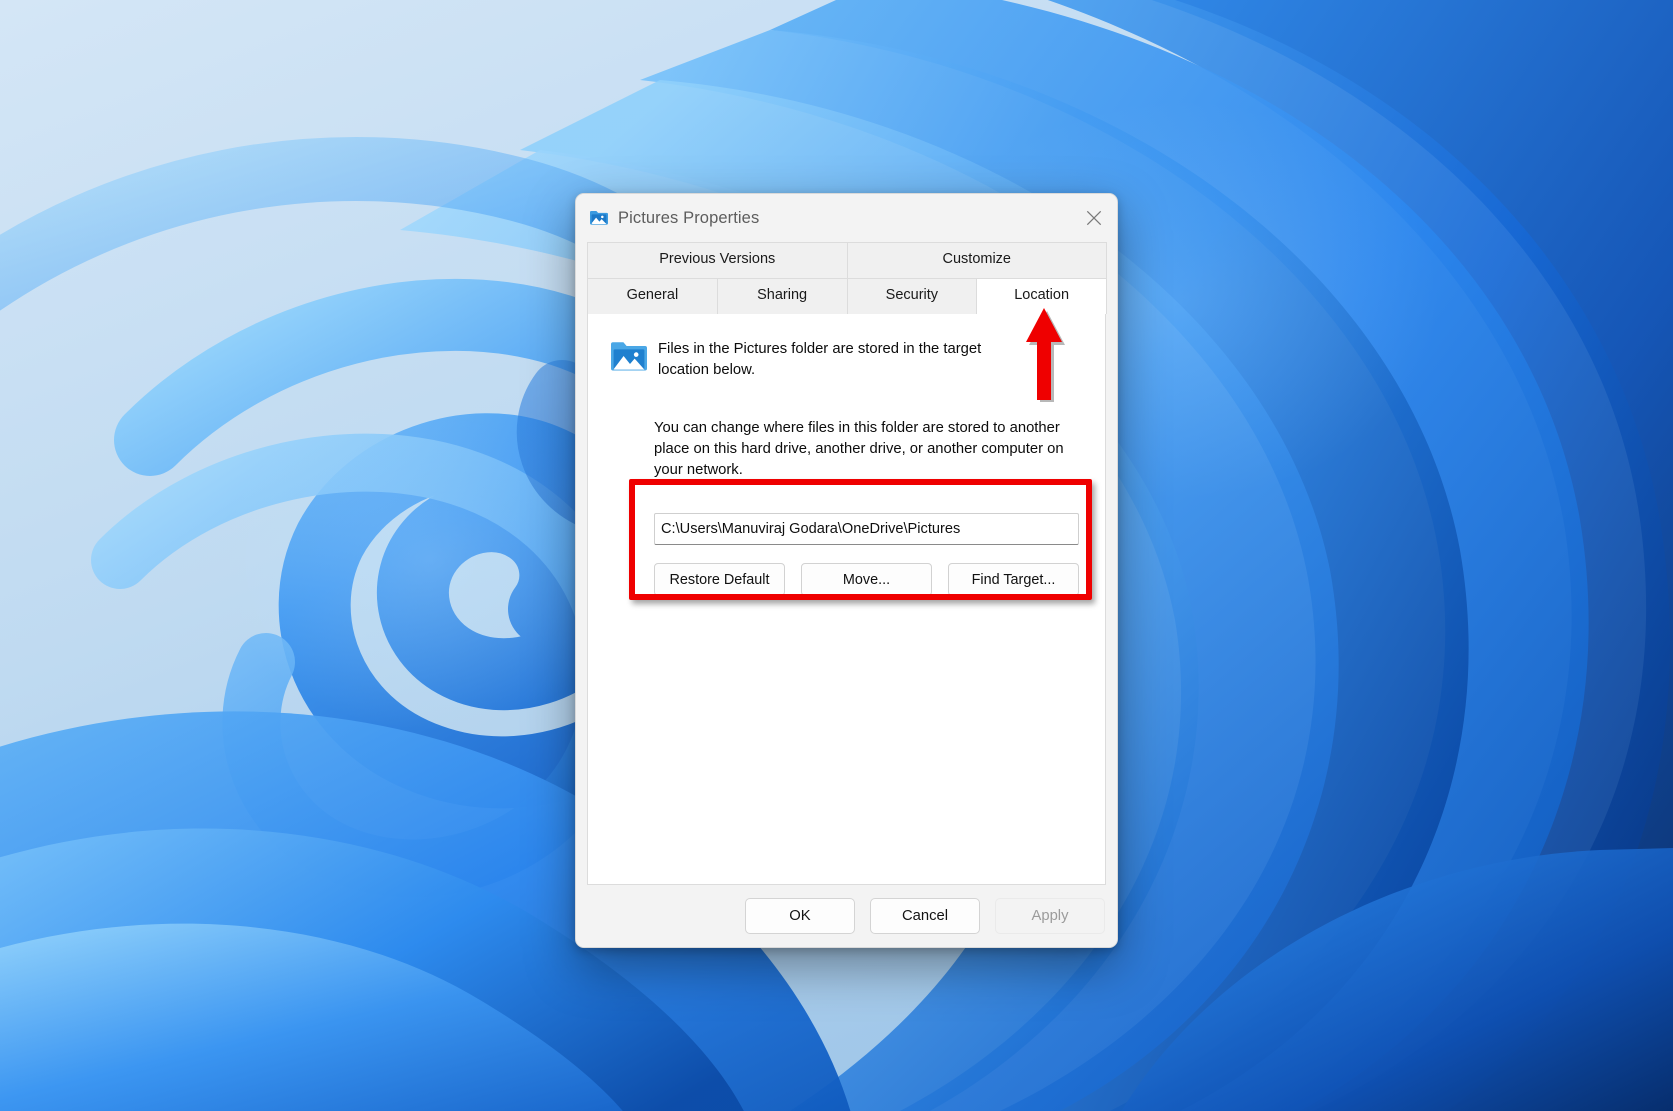  What do you see at coordinates (1093, 218) in the screenshot?
I see `close-icon` at bounding box center [1093, 218].